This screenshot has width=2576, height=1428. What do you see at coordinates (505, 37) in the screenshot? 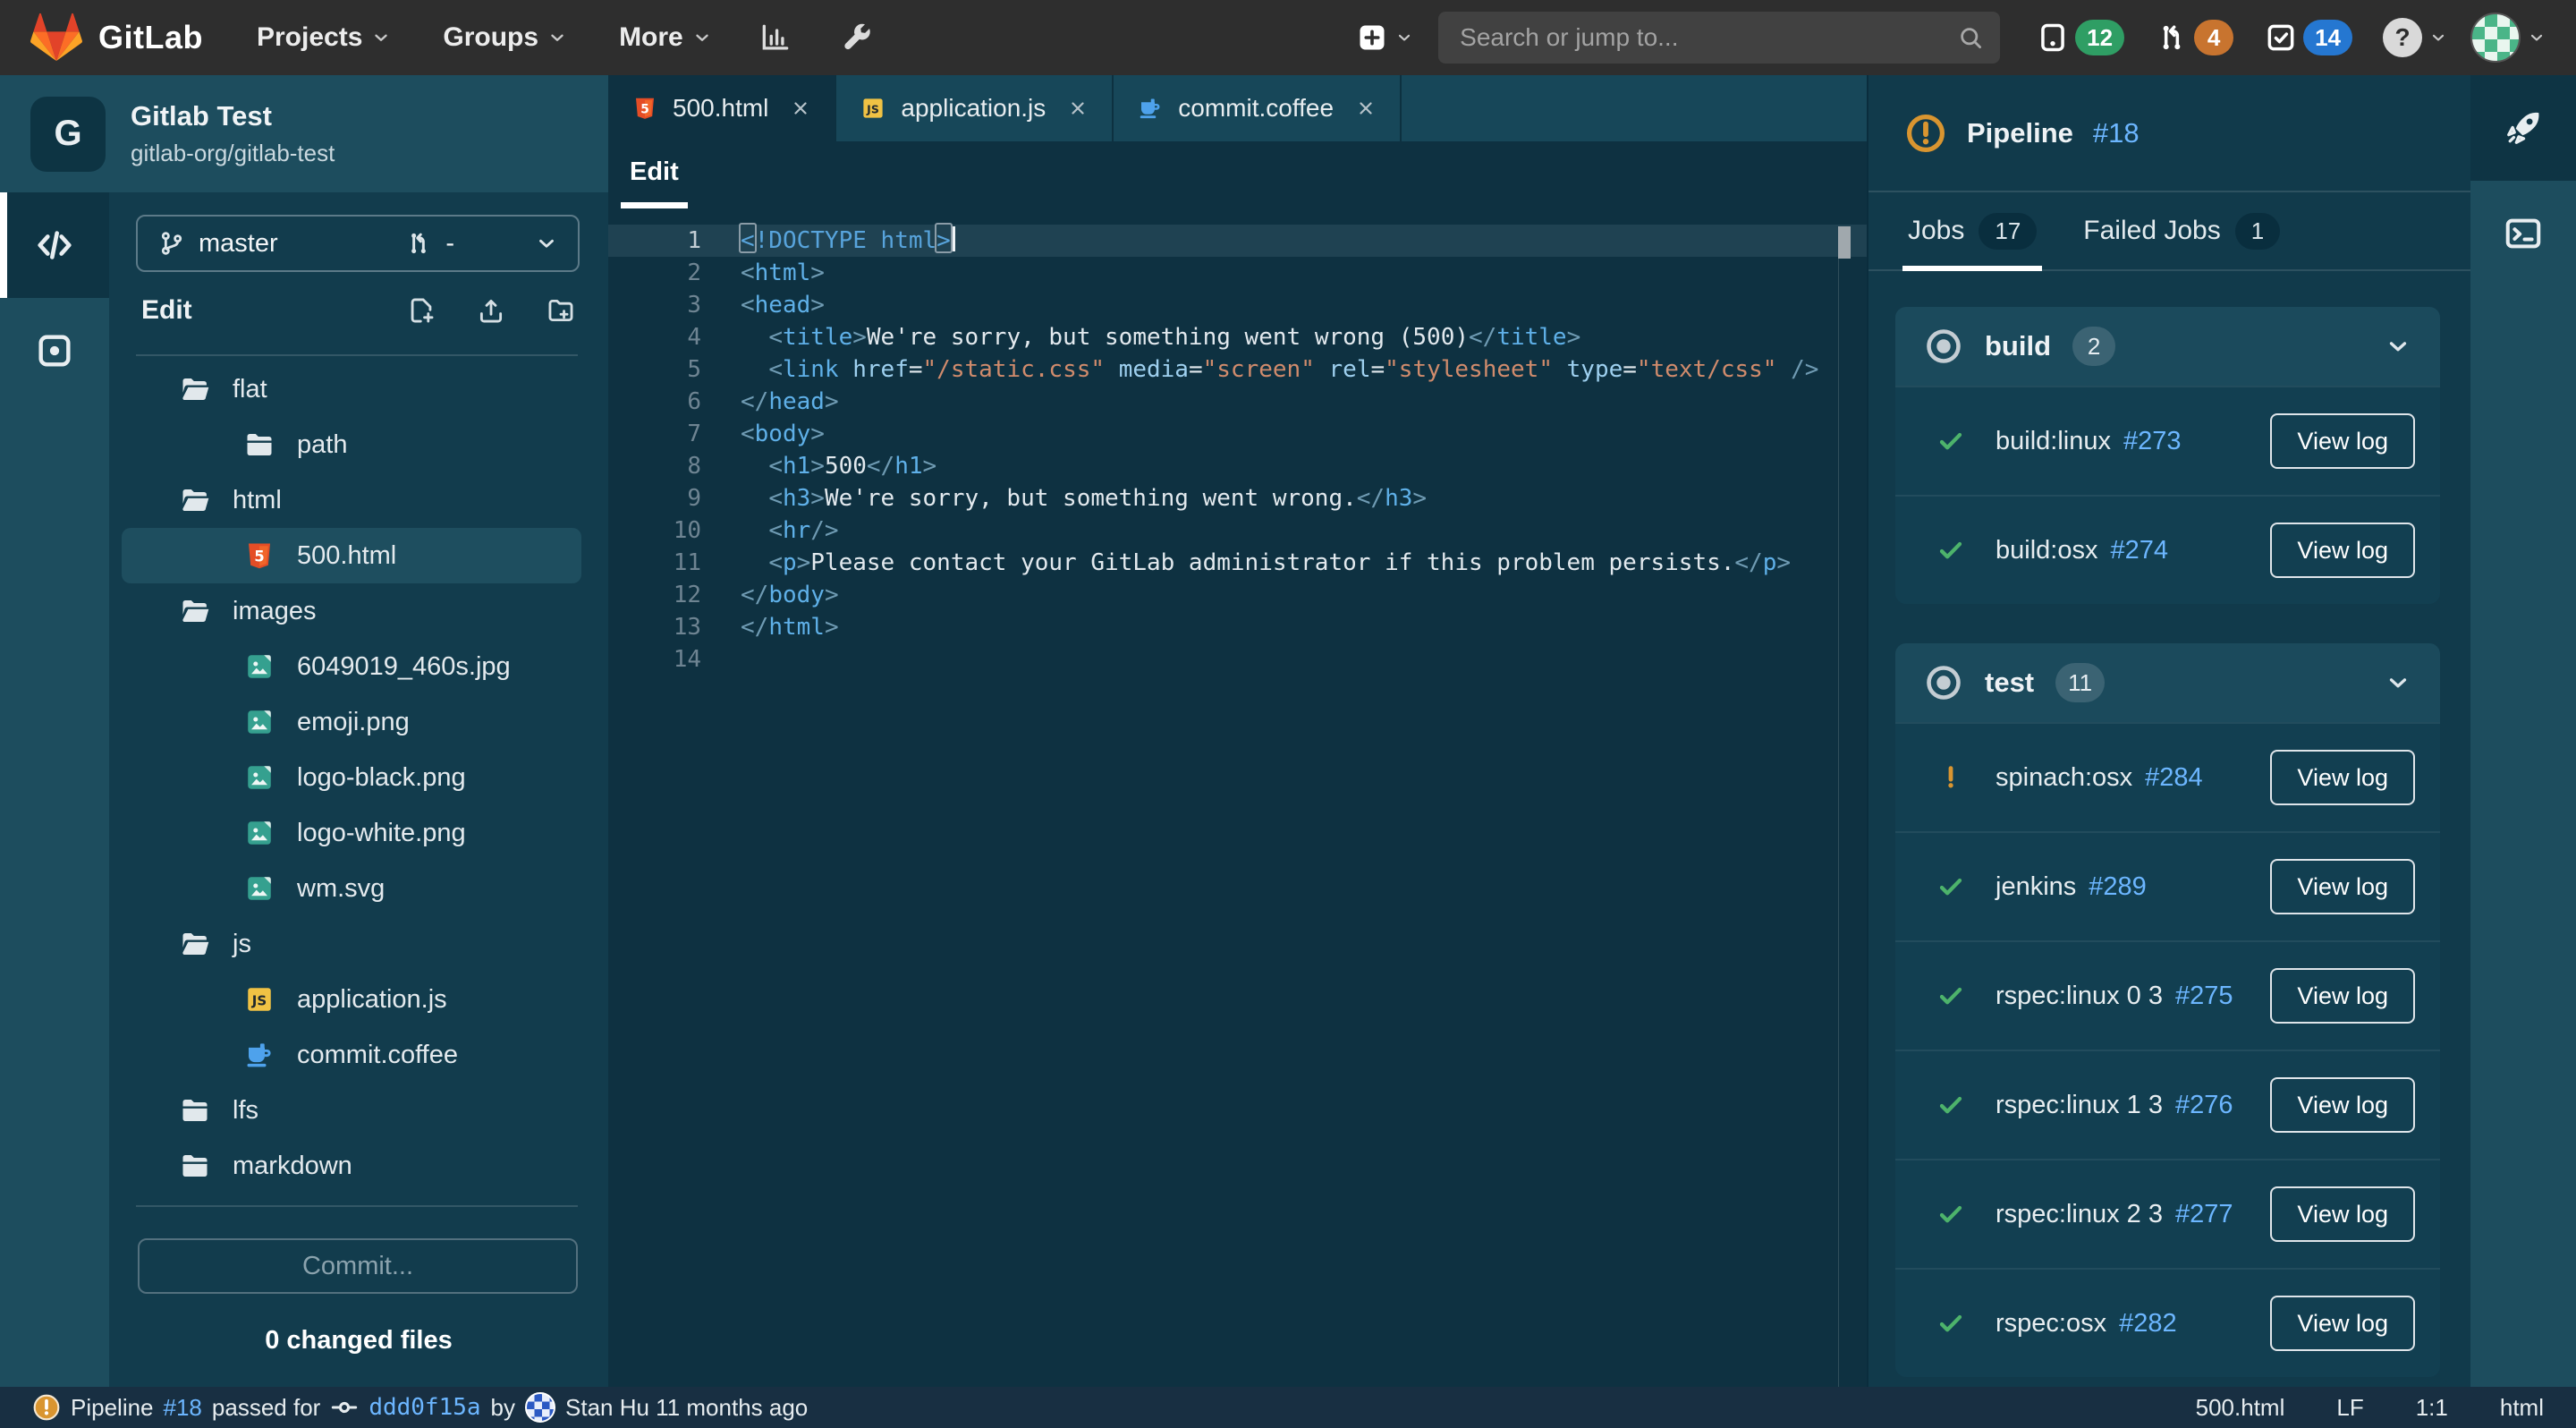
I see `nav-item-groups: Groups` at bounding box center [505, 37].